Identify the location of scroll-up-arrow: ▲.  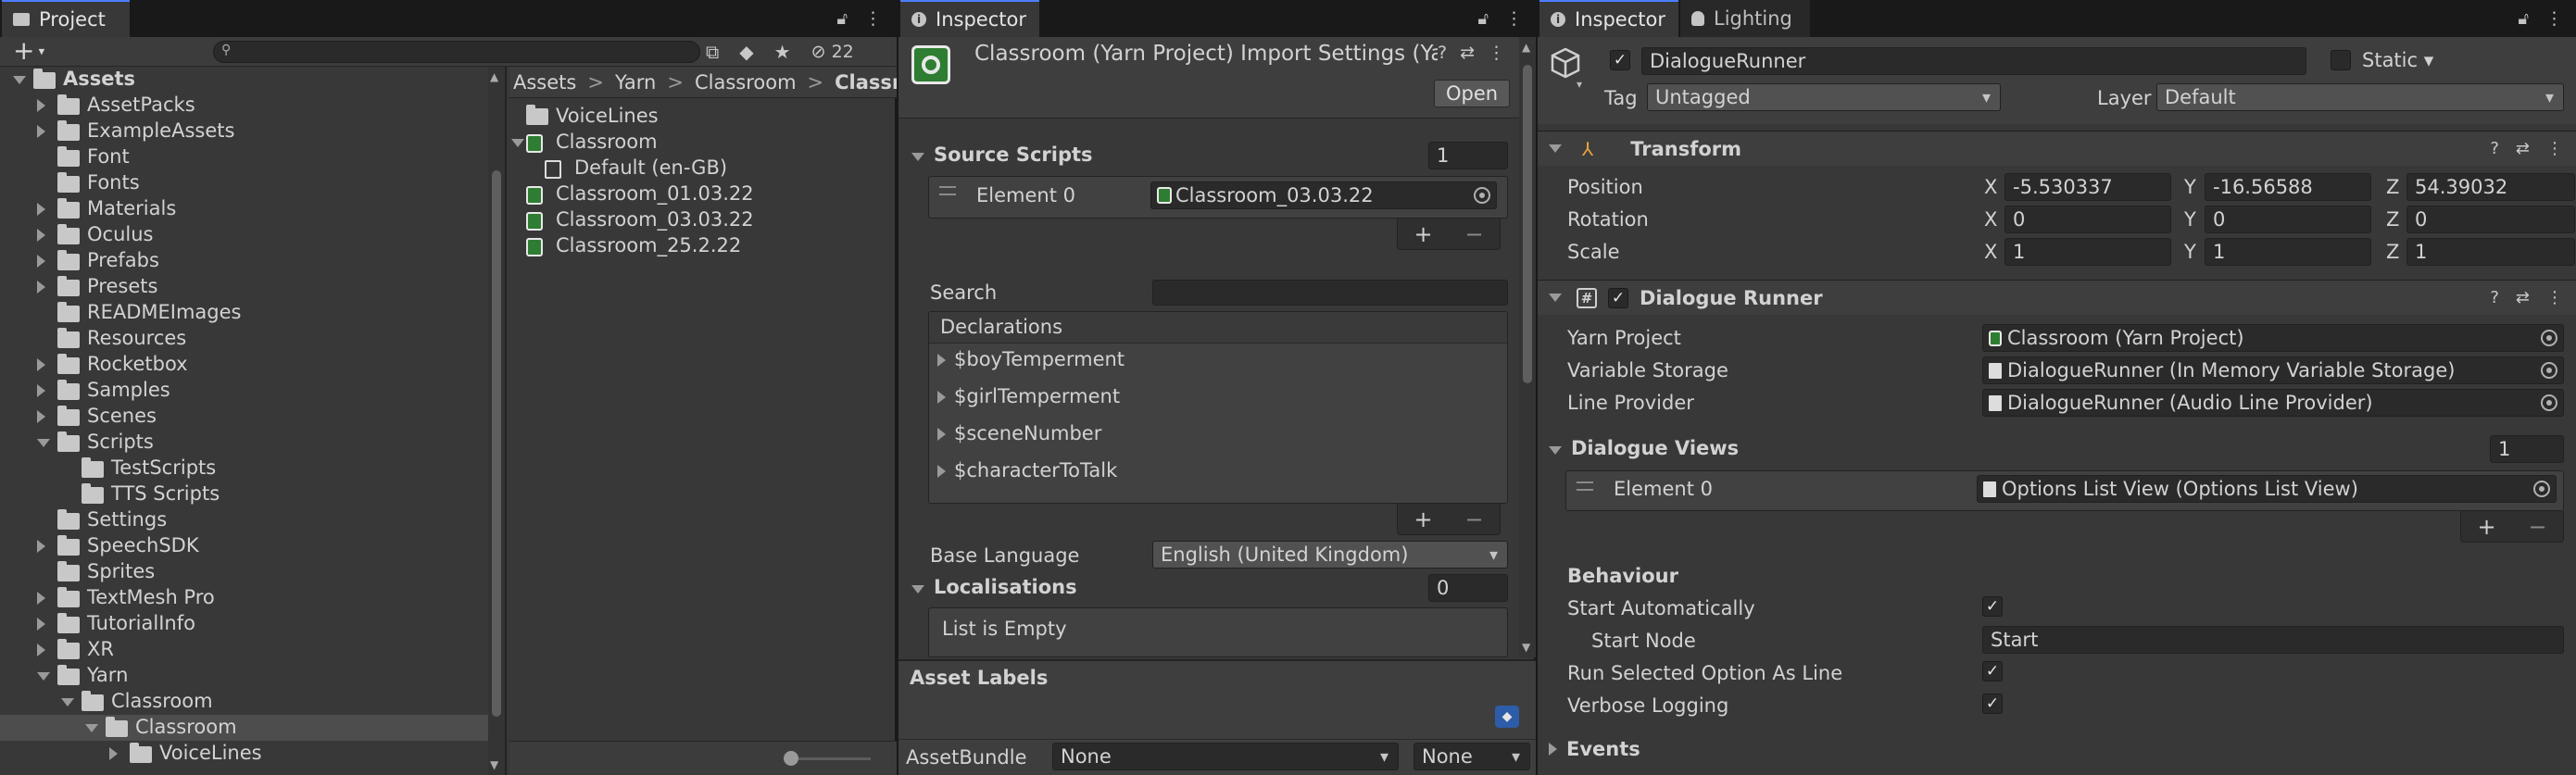
(1526, 48).